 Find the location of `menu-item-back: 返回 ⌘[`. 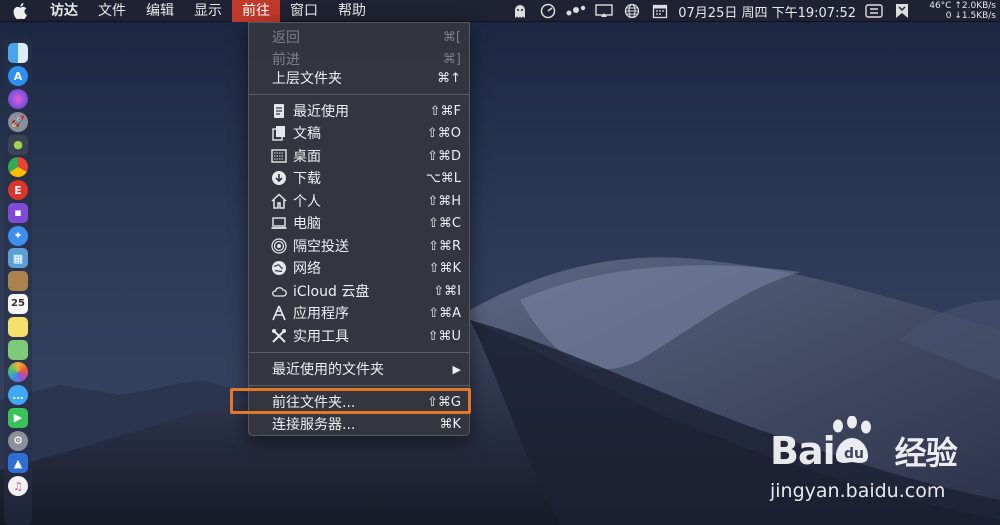

menu-item-back: 返回 ⌘[ is located at coordinates (359, 37).